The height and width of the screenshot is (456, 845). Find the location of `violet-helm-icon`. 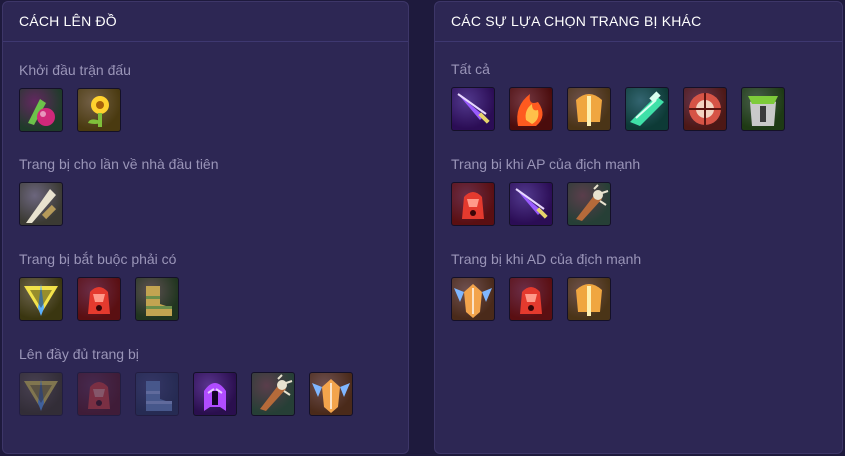

violet-helm-icon is located at coordinates (215, 397).